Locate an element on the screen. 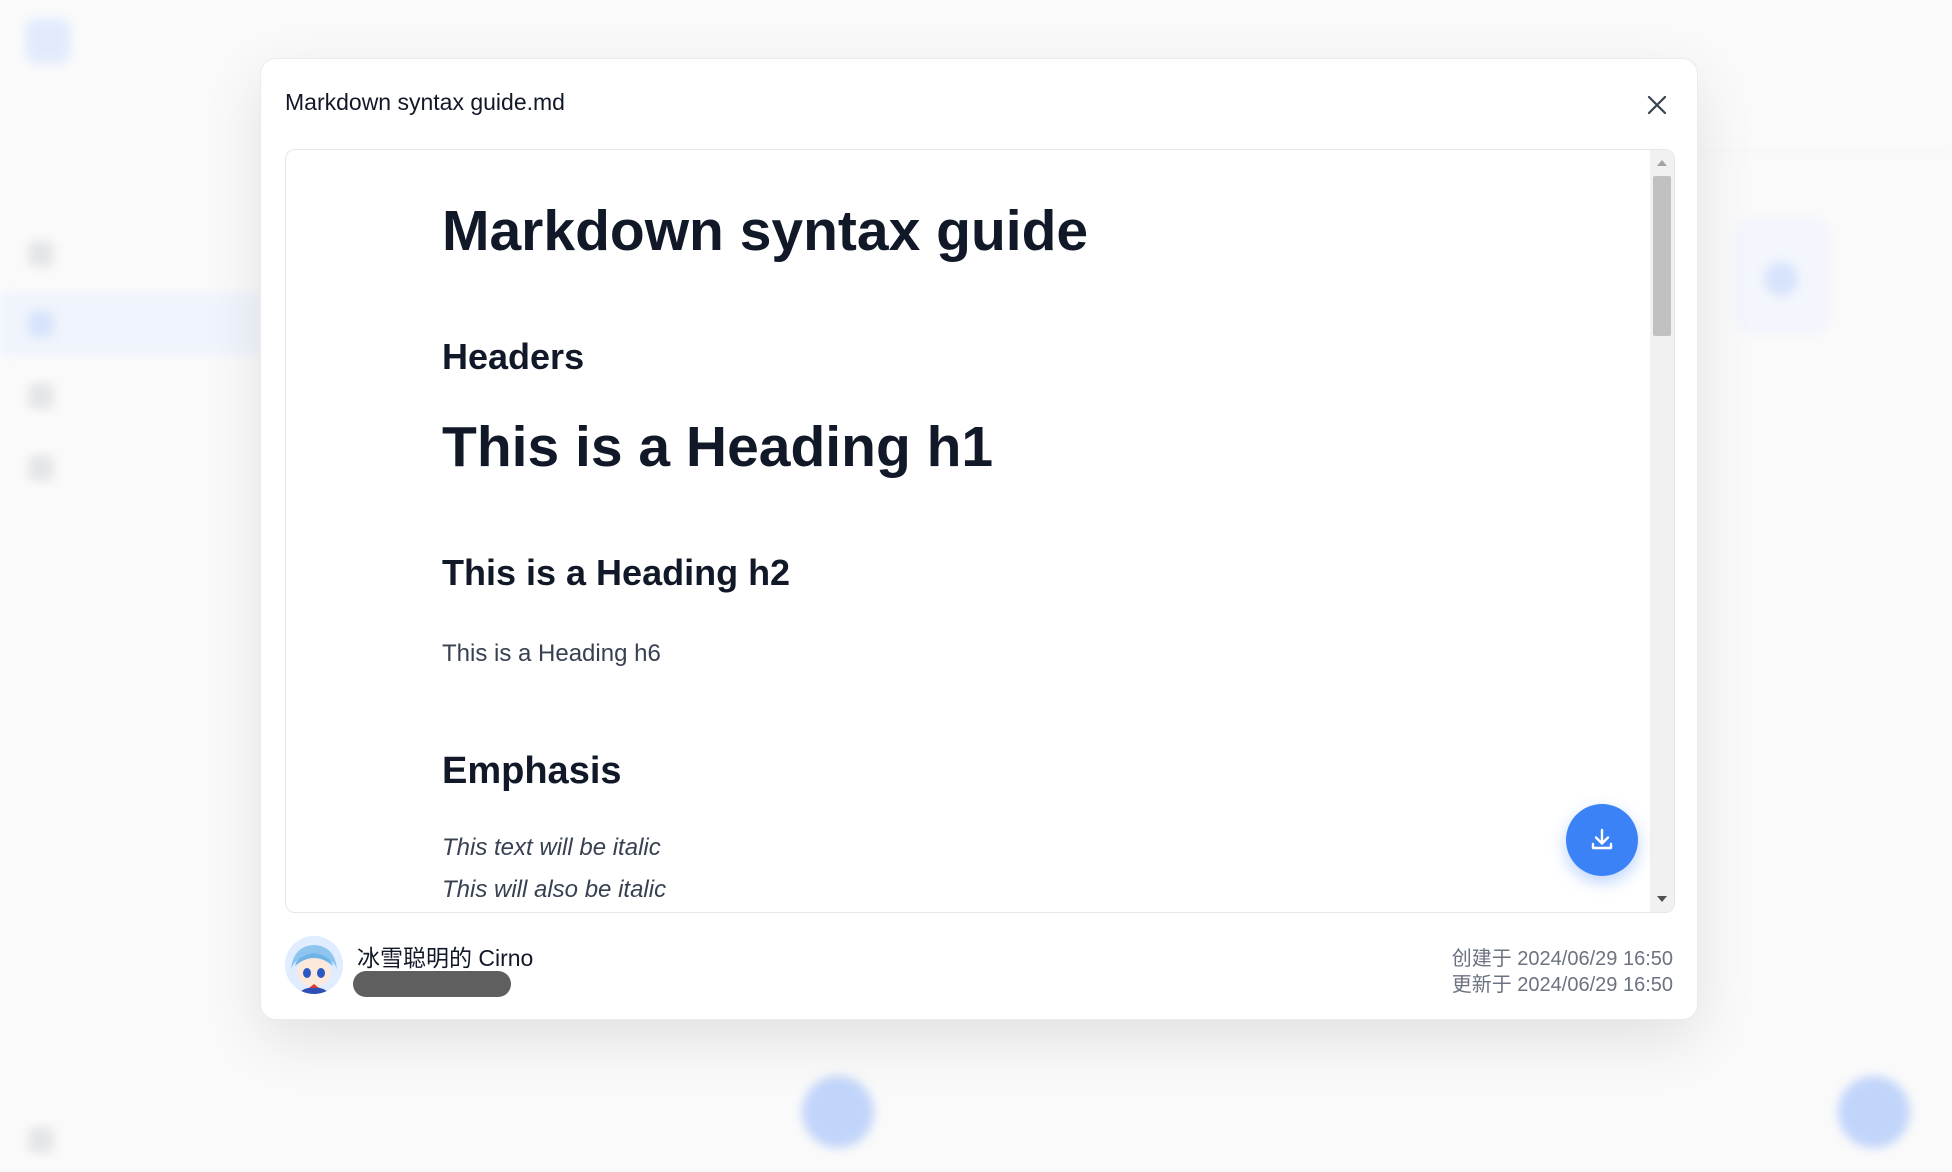  italic-text-2: This will also be italic is located at coordinates (554, 889).